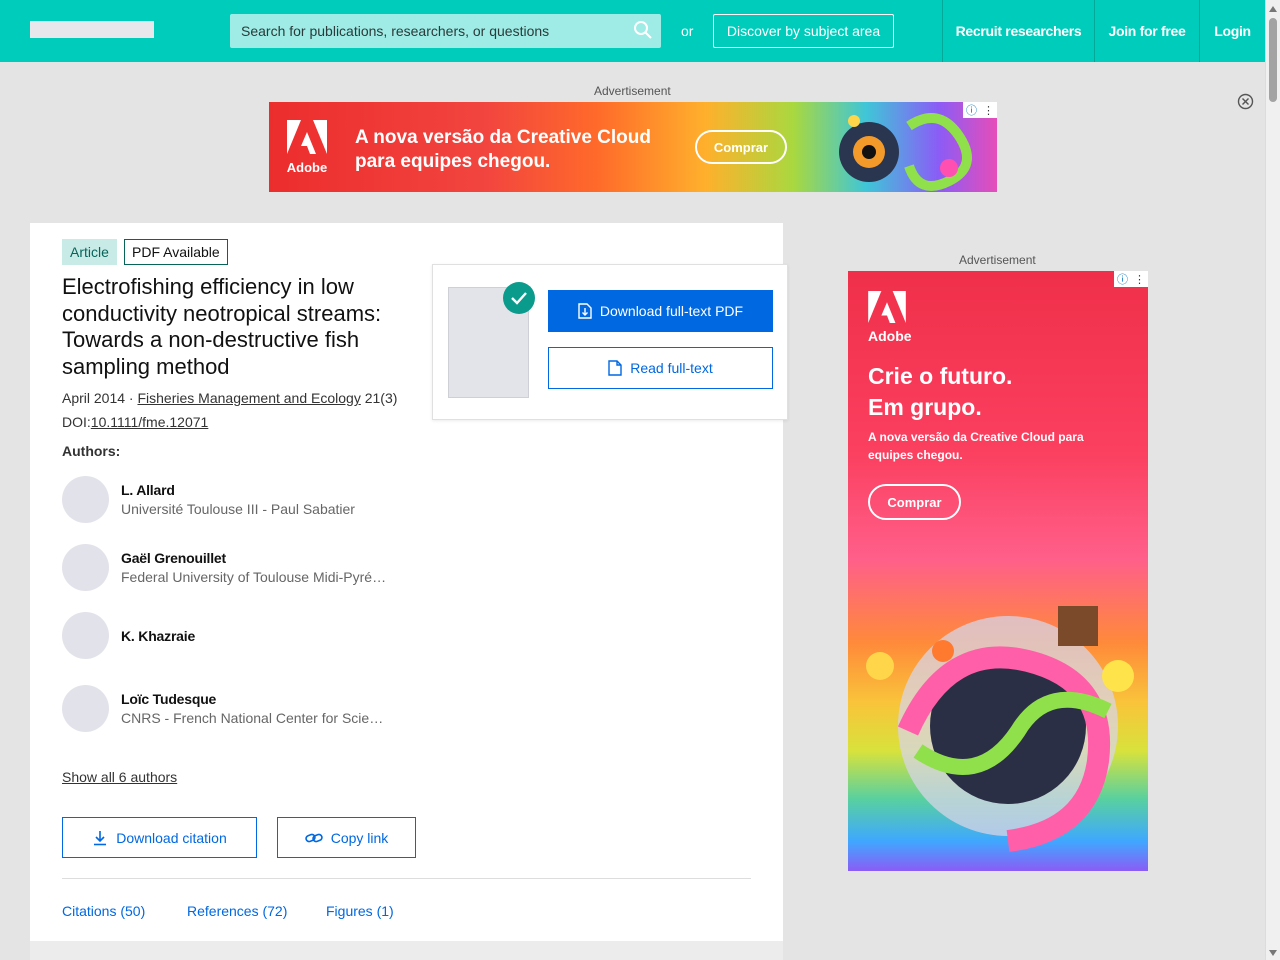 The width and height of the screenshot is (1280, 960). I want to click on nav-login: Login, so click(1232, 31).